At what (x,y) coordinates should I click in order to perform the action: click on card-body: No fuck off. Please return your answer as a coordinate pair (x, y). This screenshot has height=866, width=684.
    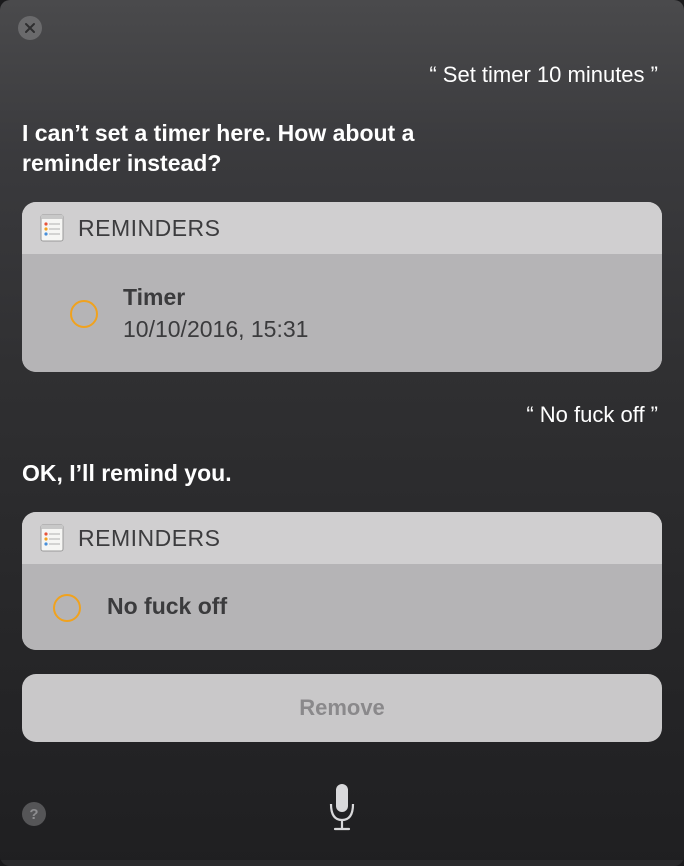
    Looking at the image, I should click on (342, 607).